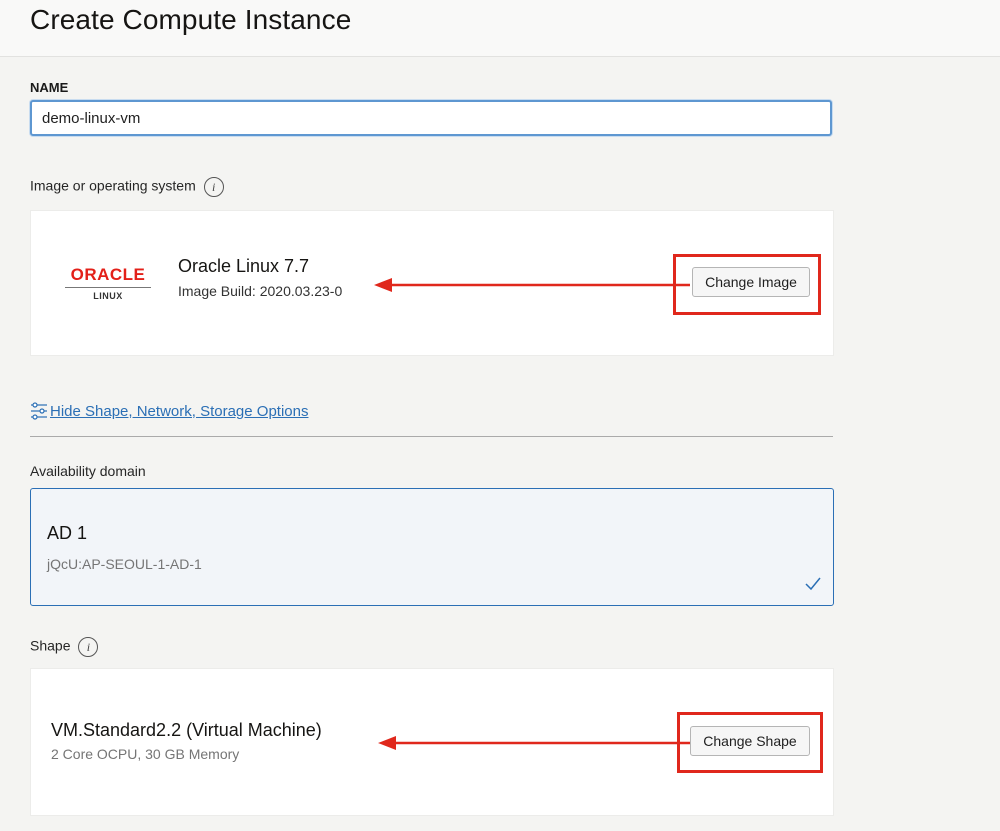 The image size is (1000, 831). Describe the element at coordinates (534, 743) in the screenshot. I see `annotation-arrow-shape` at that location.